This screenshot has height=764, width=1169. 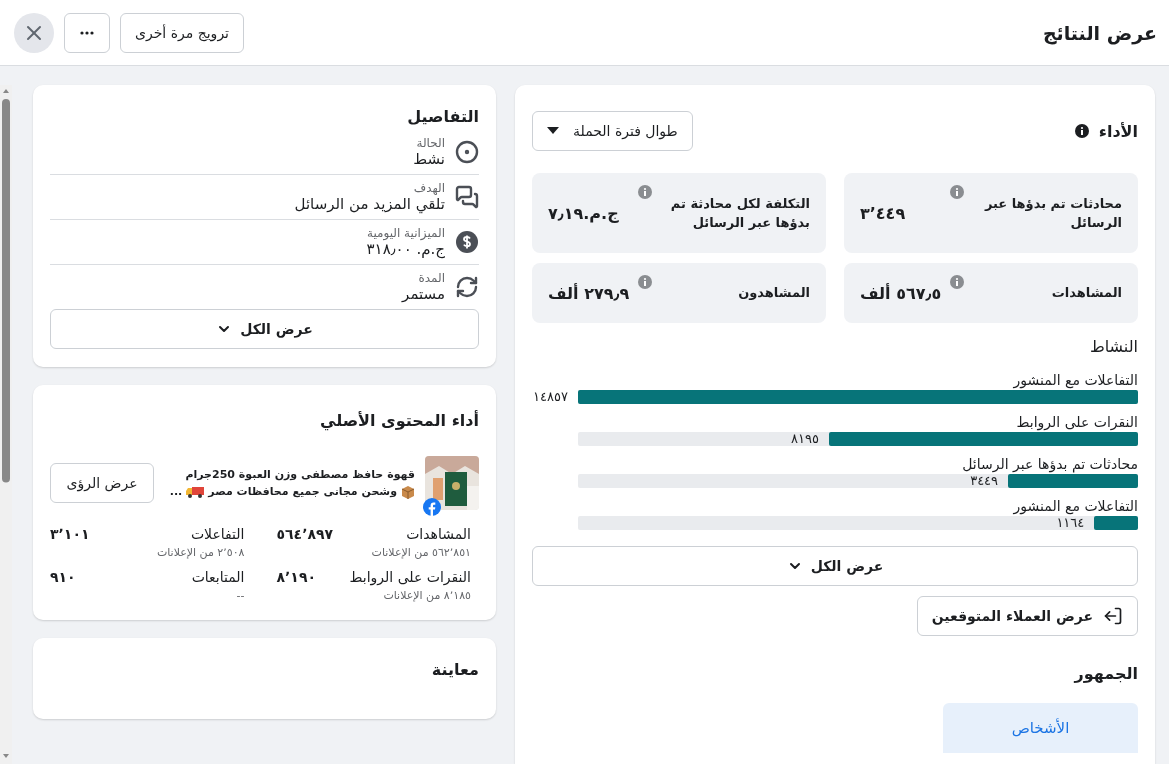 I want to click on radio-icon, so click(x=467, y=152).